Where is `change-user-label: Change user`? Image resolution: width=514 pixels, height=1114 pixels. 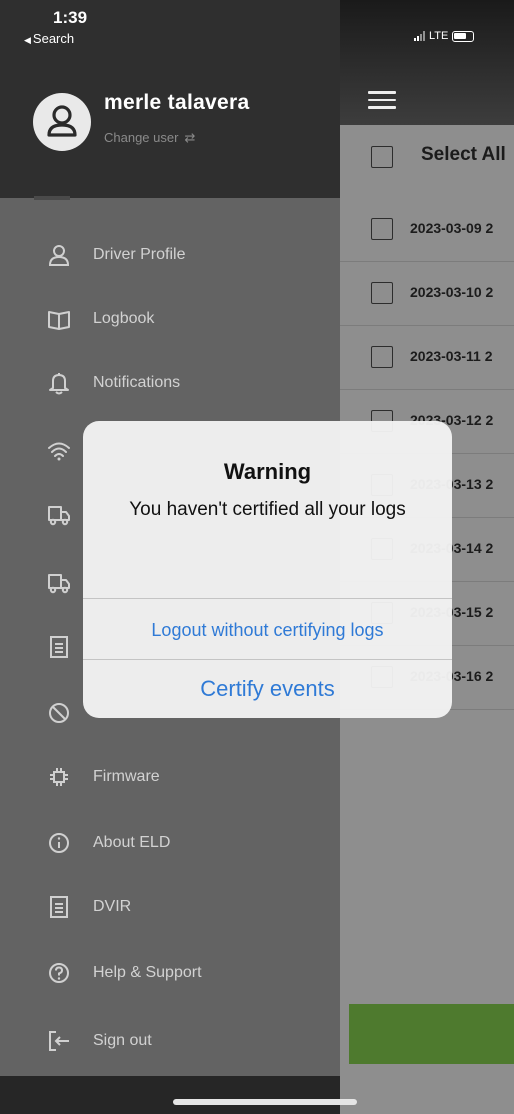 change-user-label: Change user is located at coordinates (141, 137).